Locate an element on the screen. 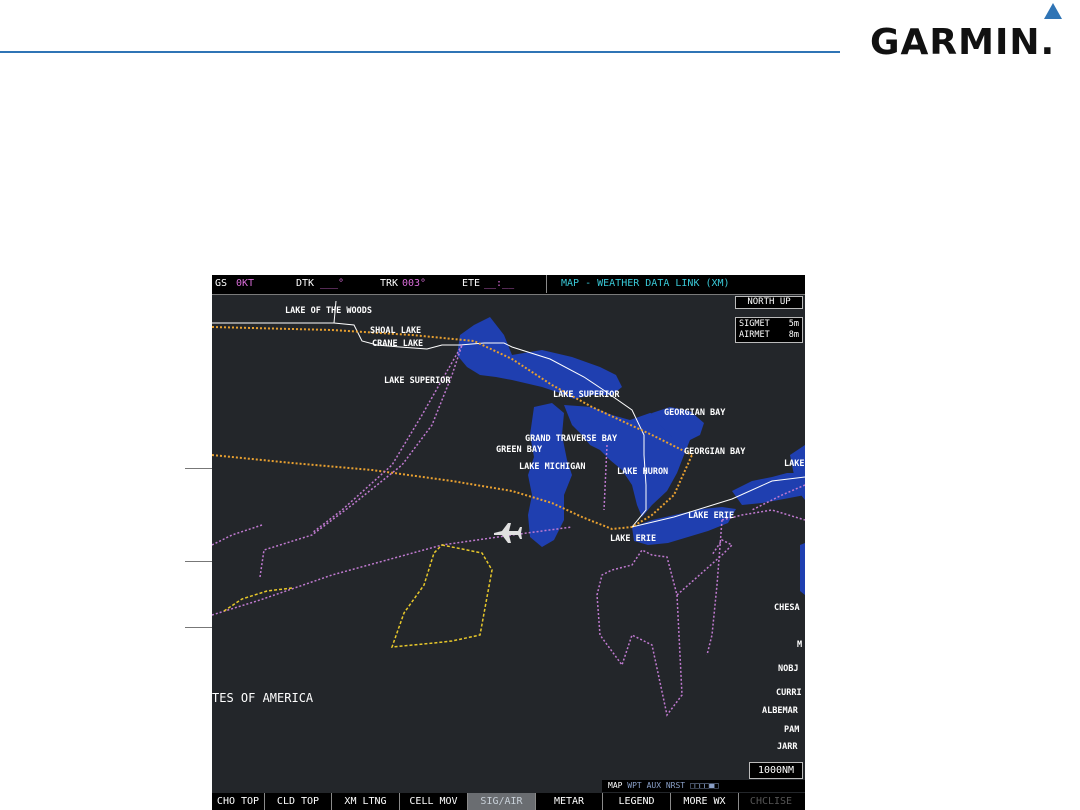  weather-age-box: SIGMET 5m AIRMET 8m is located at coordinates (769, 330).